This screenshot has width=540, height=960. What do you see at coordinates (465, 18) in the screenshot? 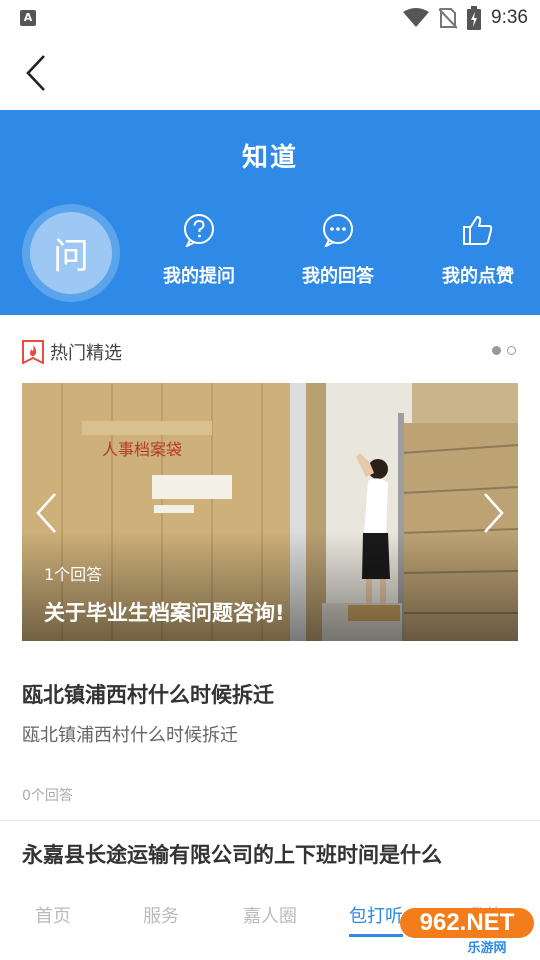
I see `status-icons: 9:36` at bounding box center [465, 18].